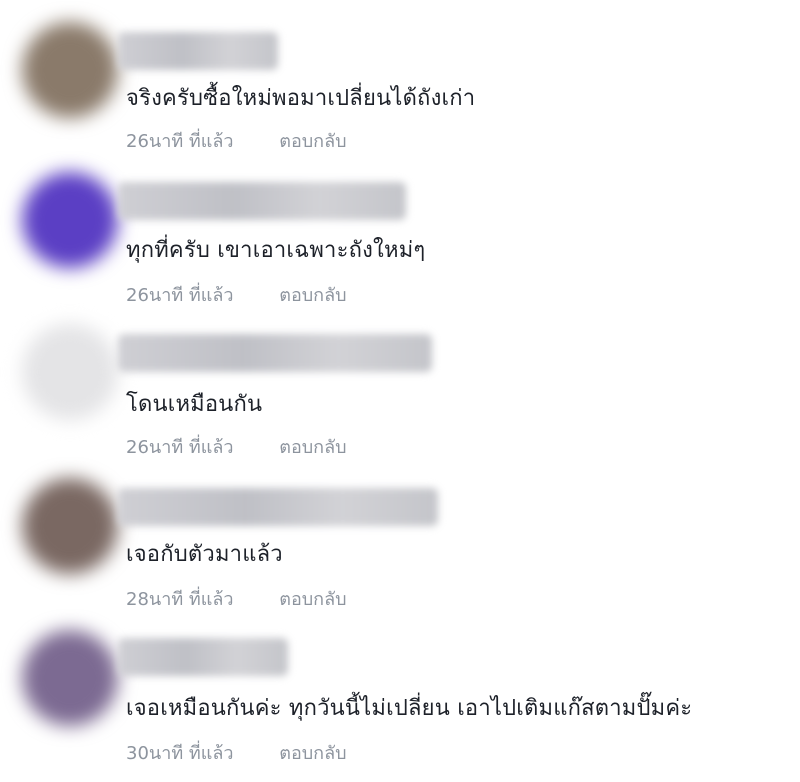 This screenshot has width=800, height=782. I want to click on comment-timestamp: 26นาที ที่แล้ว, so click(180, 140).